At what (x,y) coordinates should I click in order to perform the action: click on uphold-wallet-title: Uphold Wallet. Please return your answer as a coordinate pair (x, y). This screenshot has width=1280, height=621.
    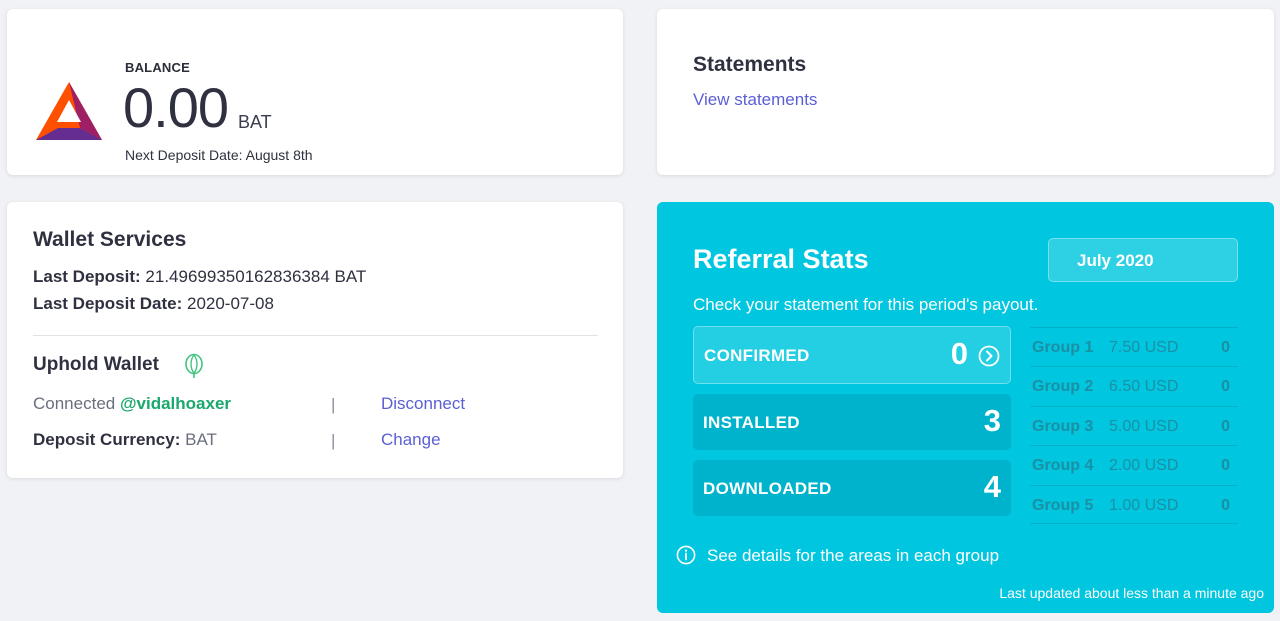
    Looking at the image, I should click on (96, 364).